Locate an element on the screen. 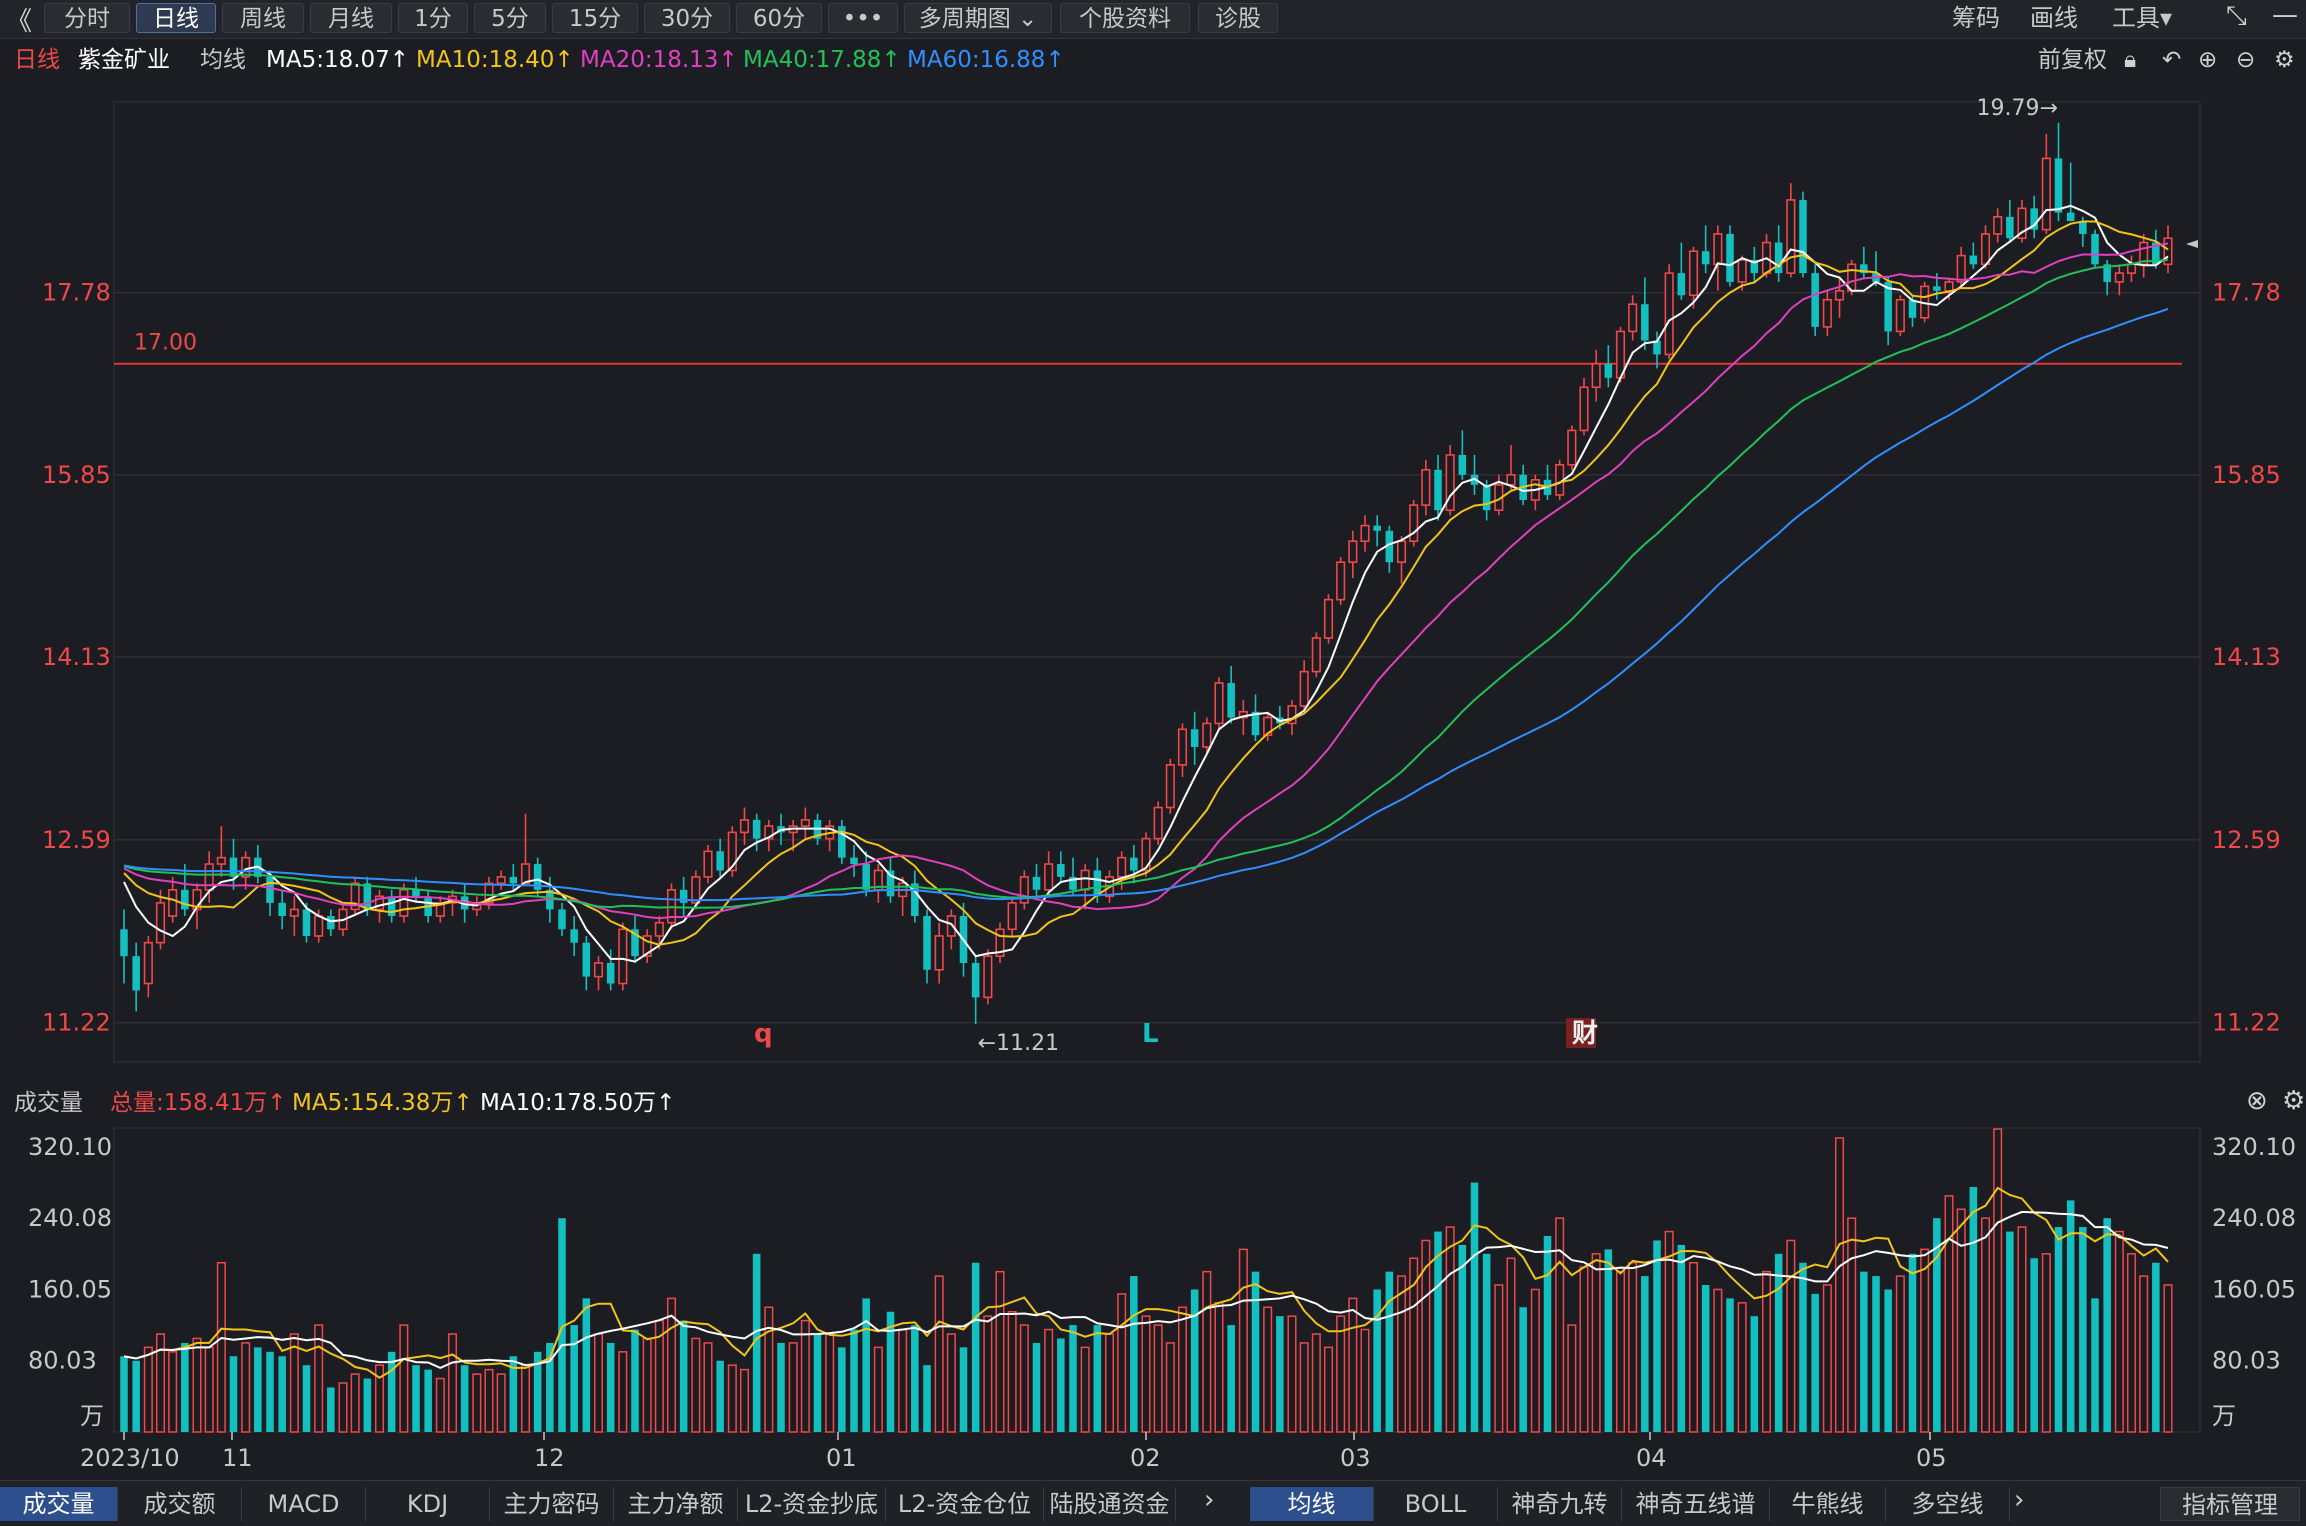 This screenshot has height=1526, width=2306. chevron-right-icon: › is located at coordinates (1209, 1500).